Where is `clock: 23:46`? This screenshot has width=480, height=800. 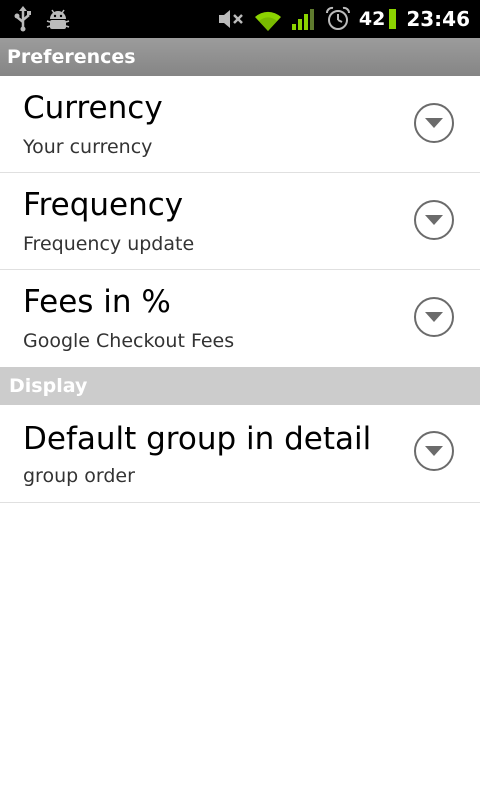
clock: 23:46 is located at coordinates (438, 19).